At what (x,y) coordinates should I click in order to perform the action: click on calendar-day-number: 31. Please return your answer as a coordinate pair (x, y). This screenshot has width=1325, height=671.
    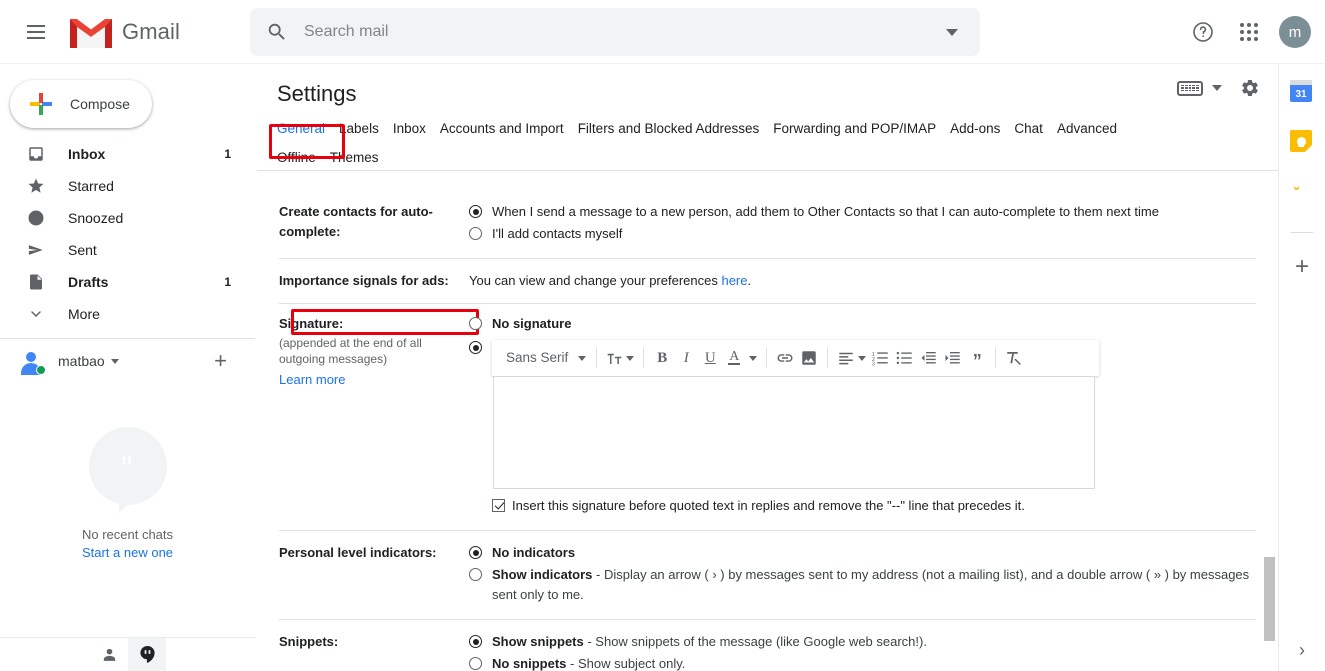
    Looking at the image, I should click on (1301, 91).